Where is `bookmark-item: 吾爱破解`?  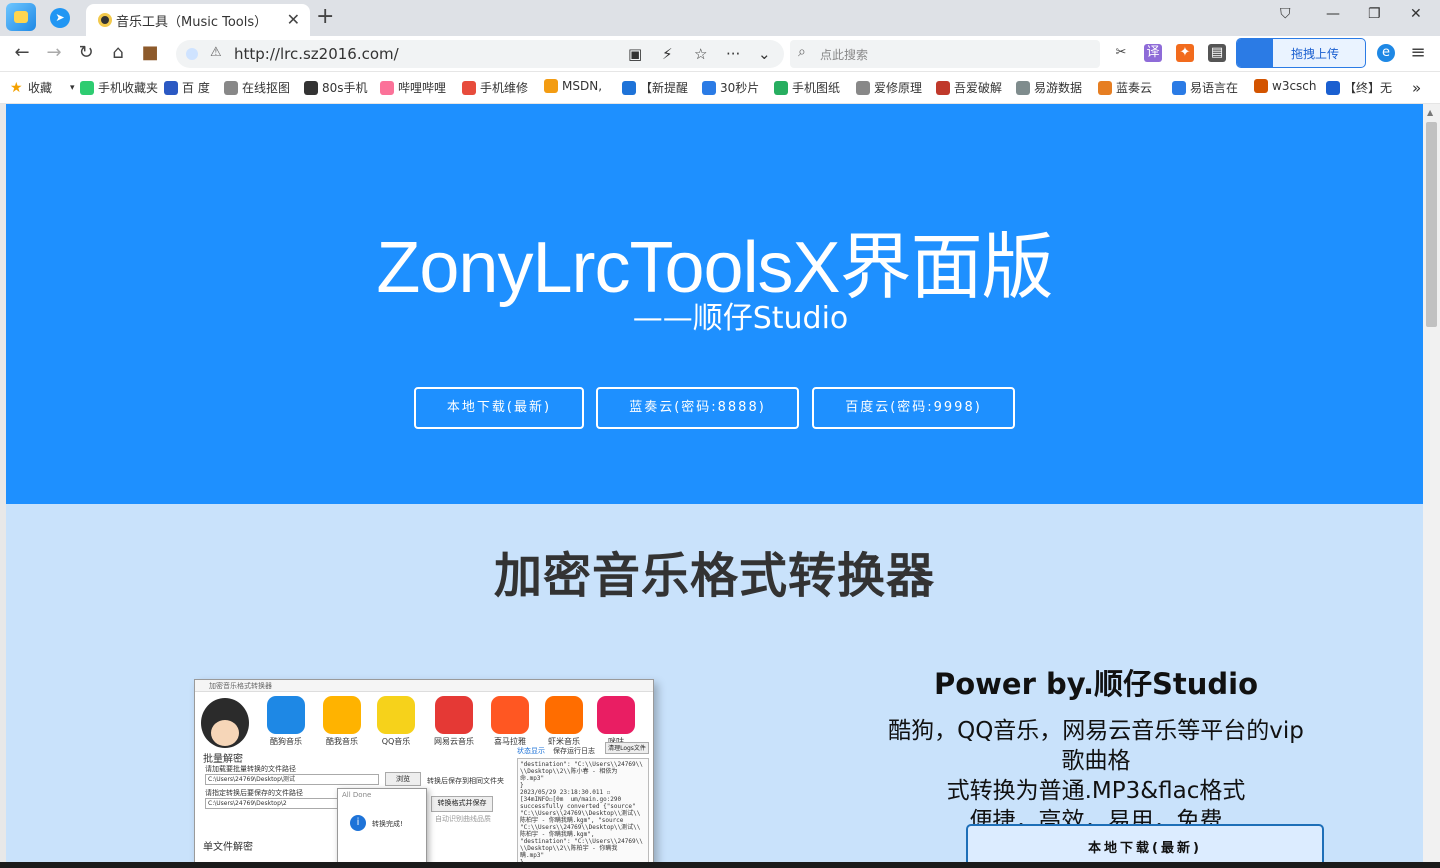
bookmark-item: 吾爱破解 is located at coordinates (969, 87).